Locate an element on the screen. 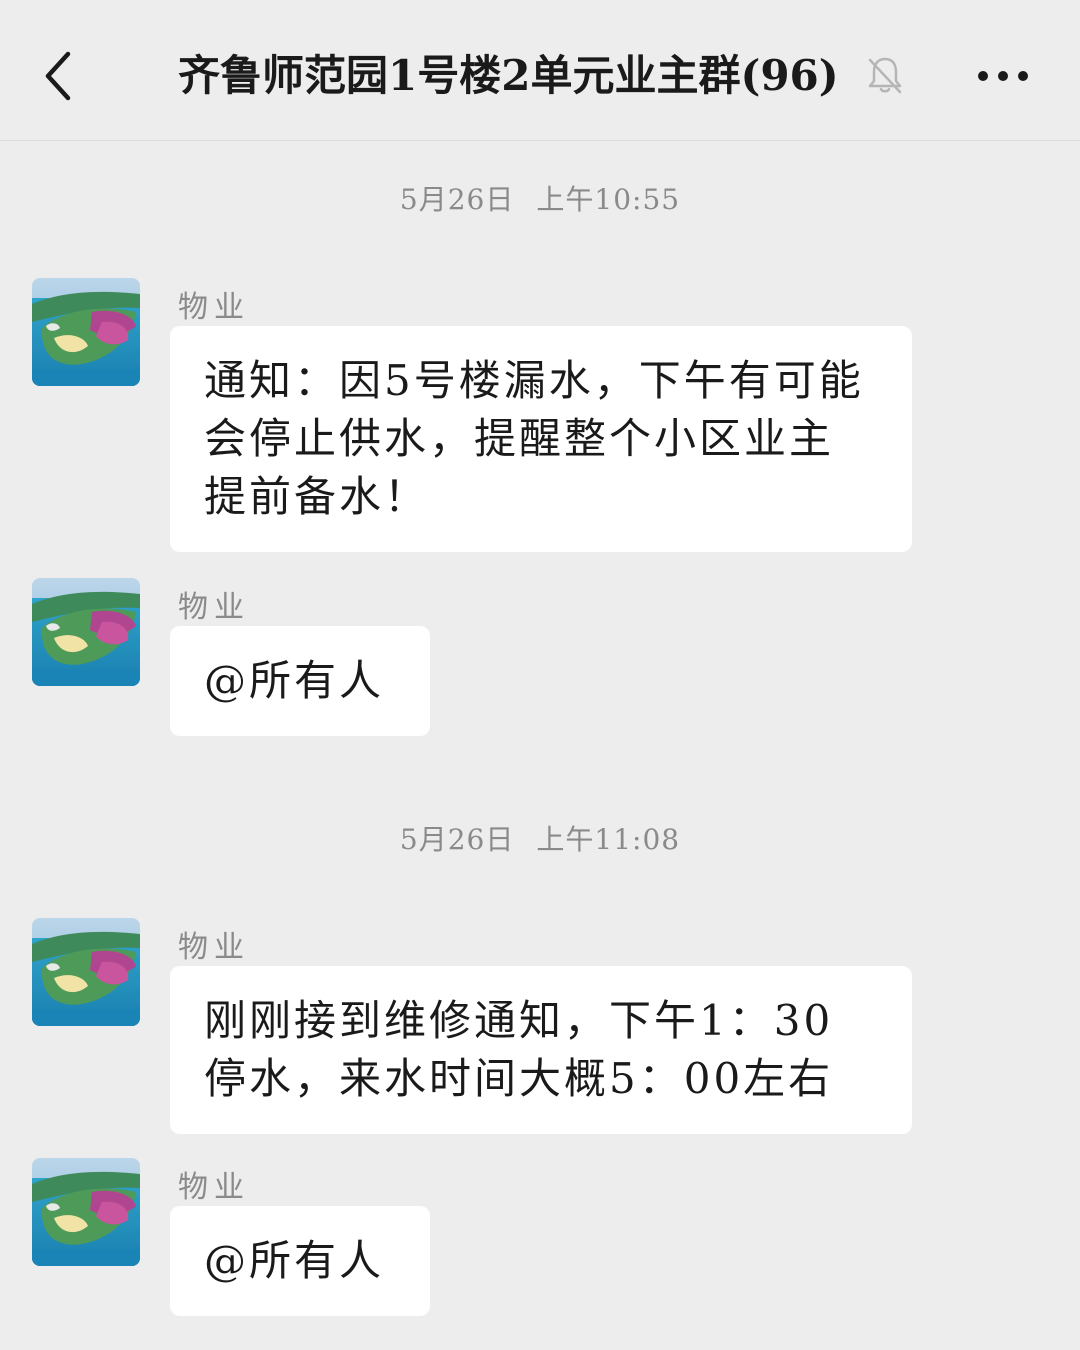 This screenshot has height=1350, width=1080. more-dots-icon is located at coordinates (1003, 76).